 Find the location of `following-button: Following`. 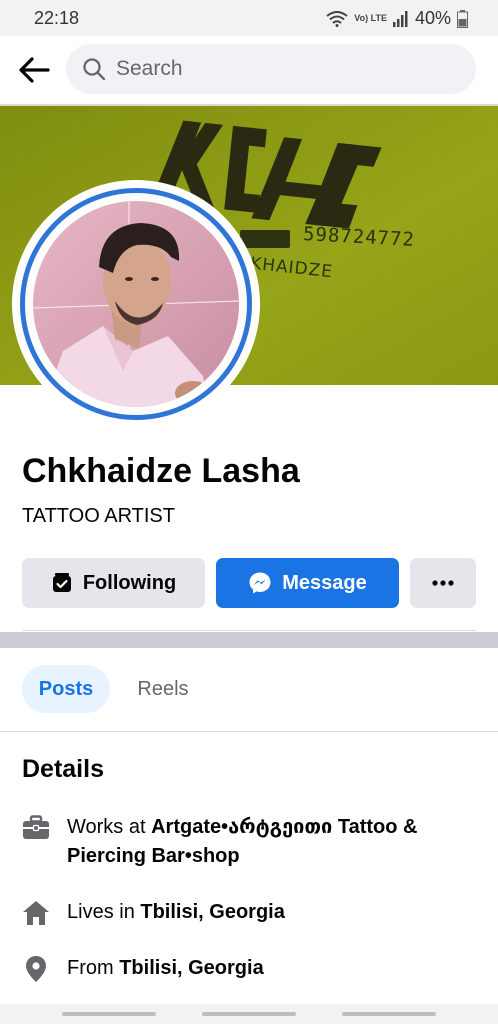

following-button: Following is located at coordinates (113, 583).